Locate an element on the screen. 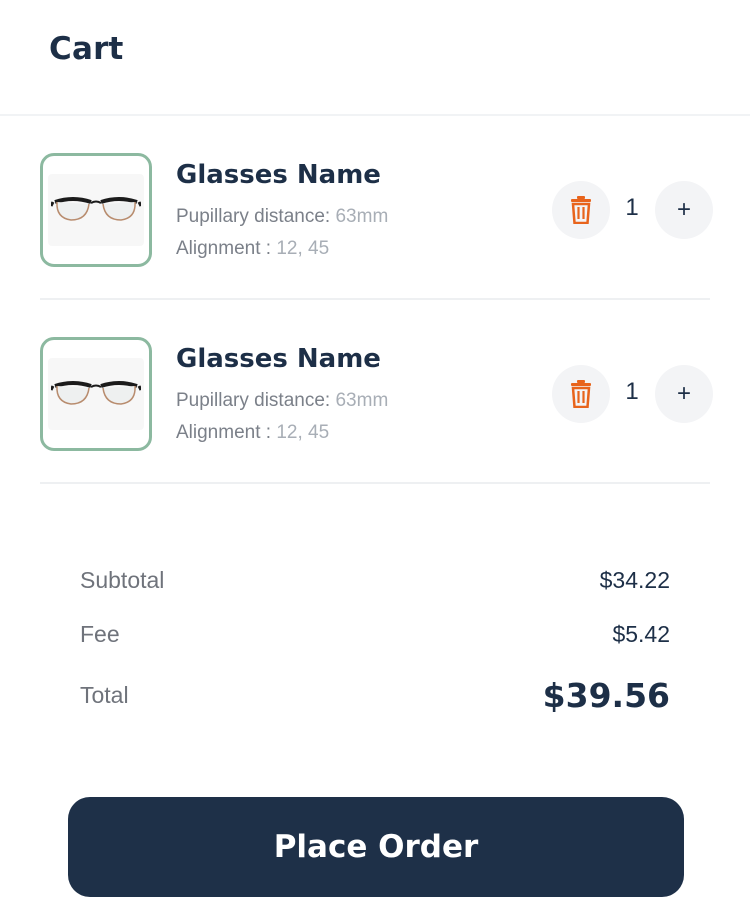 The image size is (750, 920). total-value: $39.56 is located at coordinates (606, 695).